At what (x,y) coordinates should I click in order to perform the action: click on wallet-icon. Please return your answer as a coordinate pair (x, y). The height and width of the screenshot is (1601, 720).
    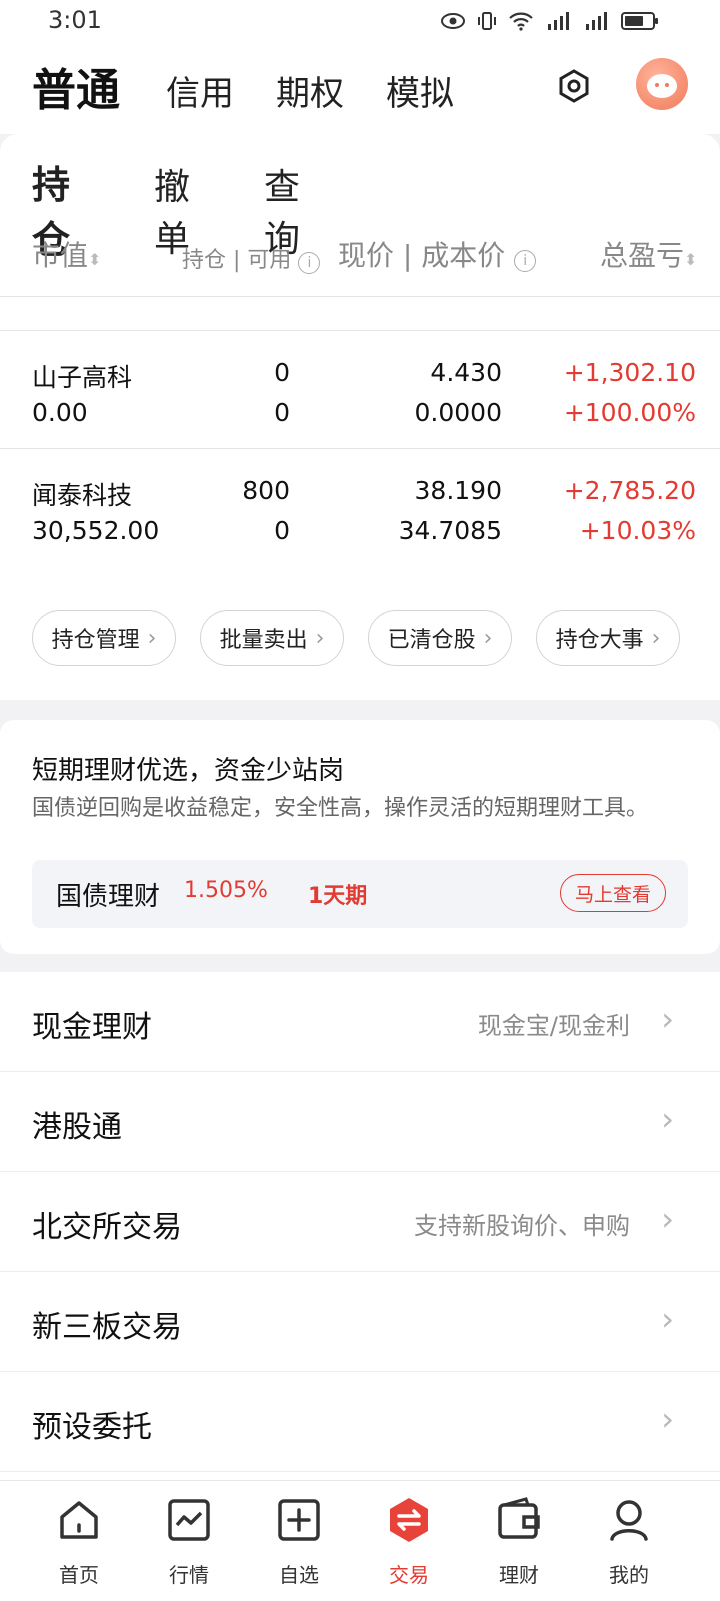
    Looking at the image, I should click on (519, 1518).